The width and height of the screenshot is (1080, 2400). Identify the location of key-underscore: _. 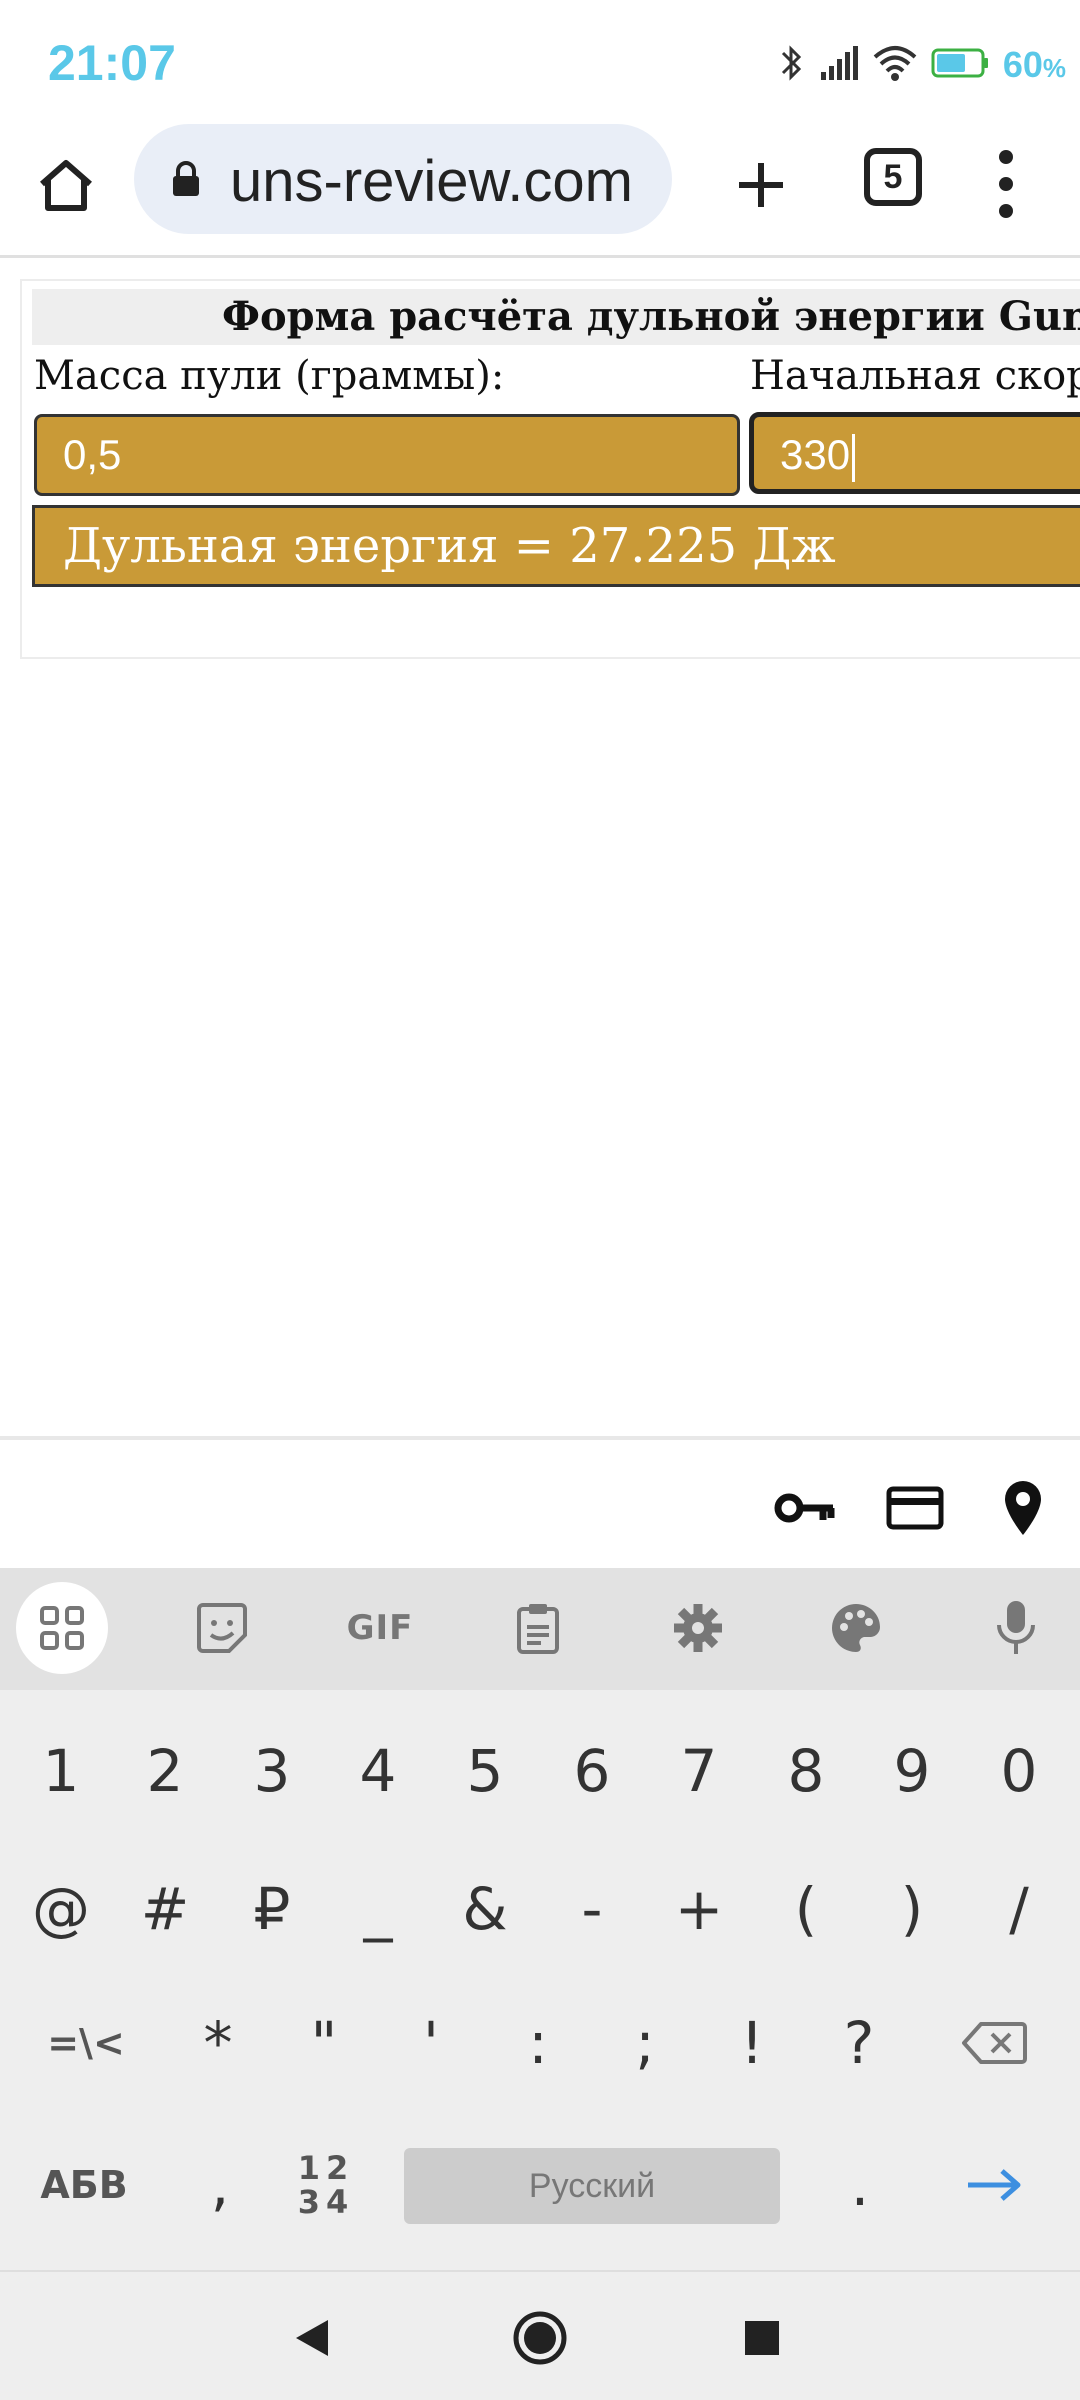
(378, 1909).